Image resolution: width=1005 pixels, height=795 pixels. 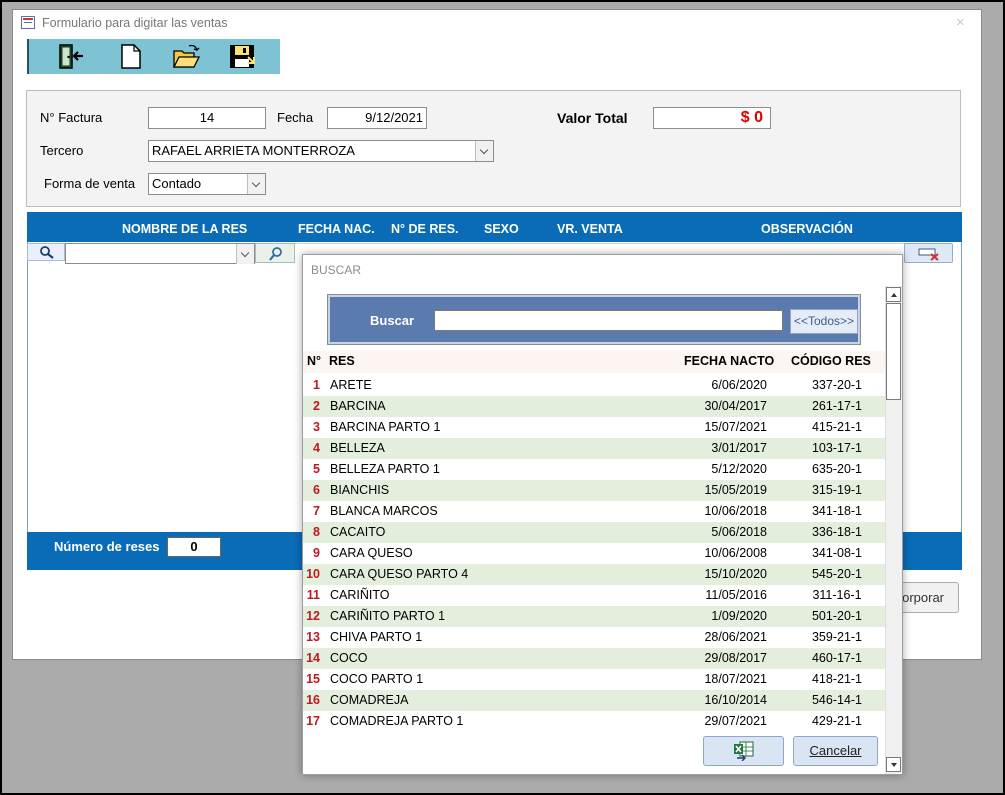 I want to click on date-field: 9/12/2021, so click(x=377, y=118).